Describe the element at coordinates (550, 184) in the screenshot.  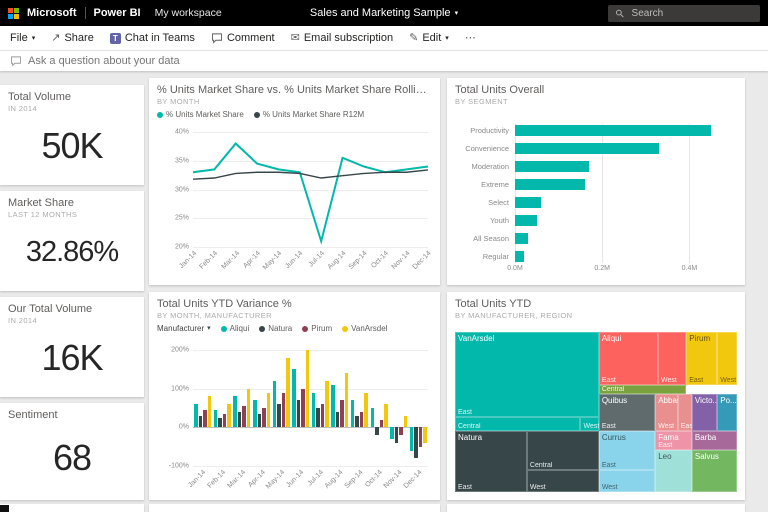
I see `bar-extreme` at that location.